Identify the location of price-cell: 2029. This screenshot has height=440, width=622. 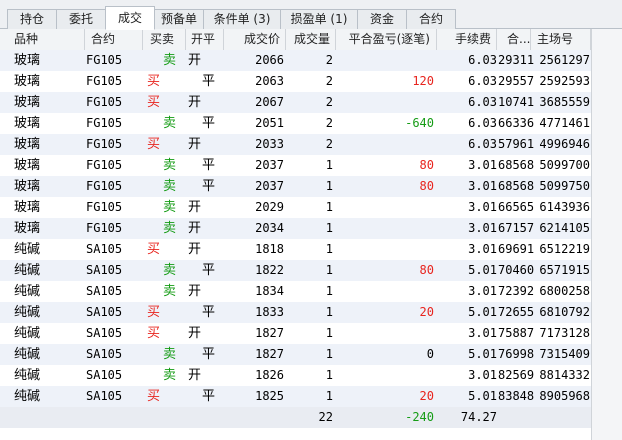
(269, 207).